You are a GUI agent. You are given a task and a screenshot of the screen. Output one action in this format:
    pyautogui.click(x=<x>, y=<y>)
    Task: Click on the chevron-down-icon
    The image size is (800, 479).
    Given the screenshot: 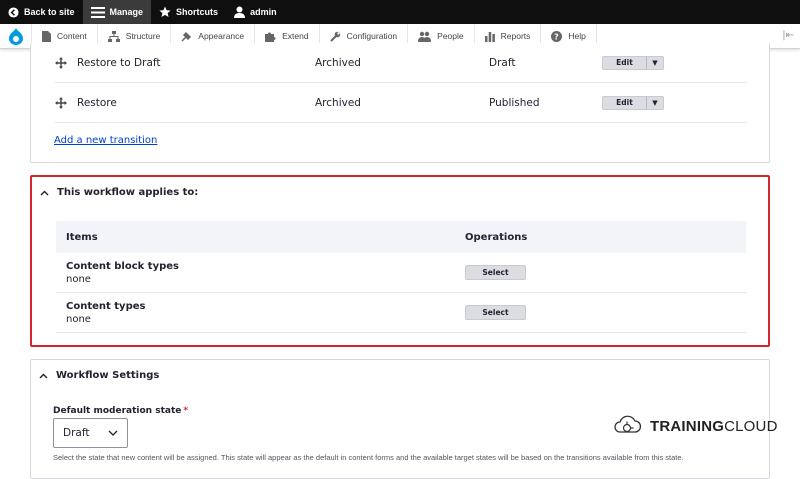 What is the action you would take?
    pyautogui.click(x=113, y=433)
    